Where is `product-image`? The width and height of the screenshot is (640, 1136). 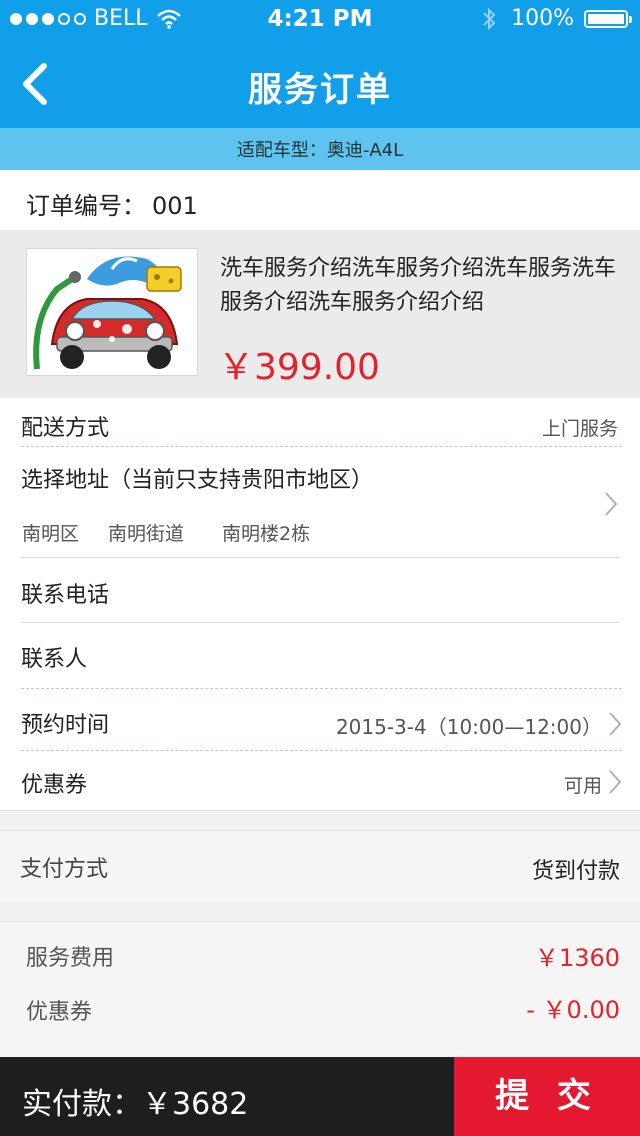
product-image is located at coordinates (112, 312).